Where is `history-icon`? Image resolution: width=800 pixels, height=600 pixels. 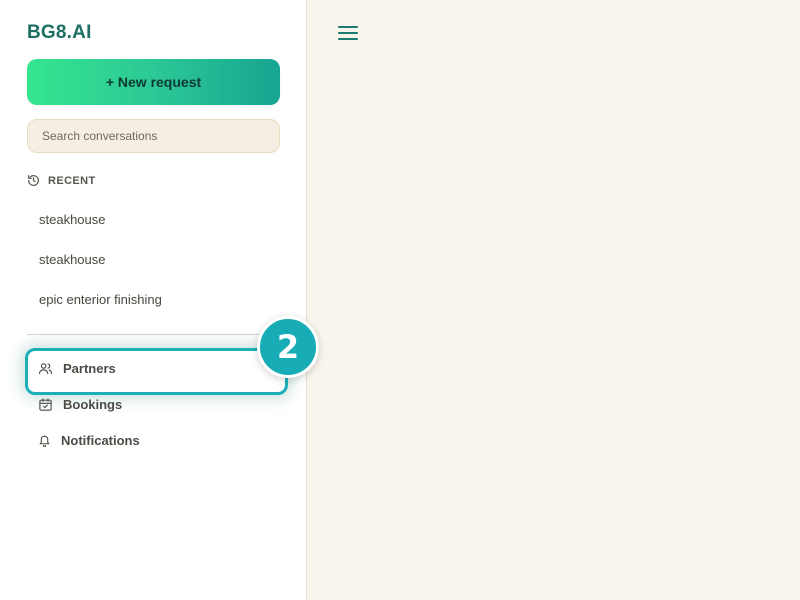
history-icon is located at coordinates (33, 180).